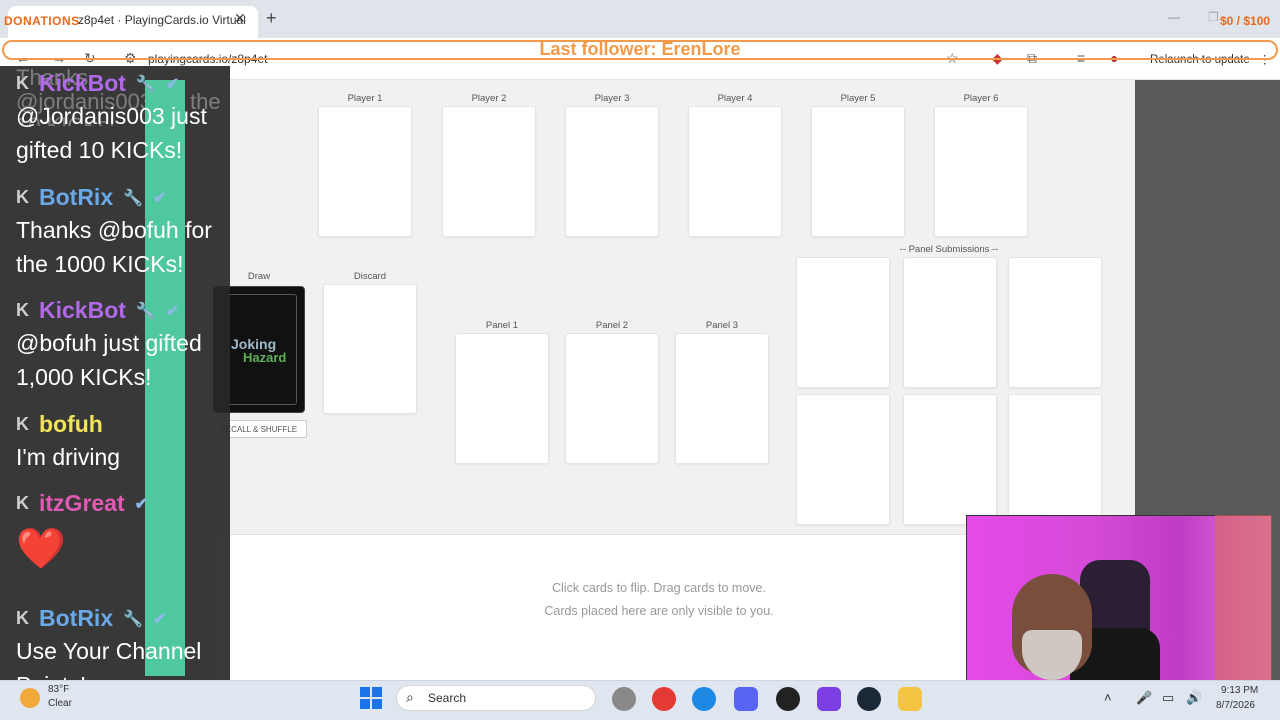  Describe the element at coordinates (1194, 698) in the screenshot. I see `volume-icon: 🔊` at that location.